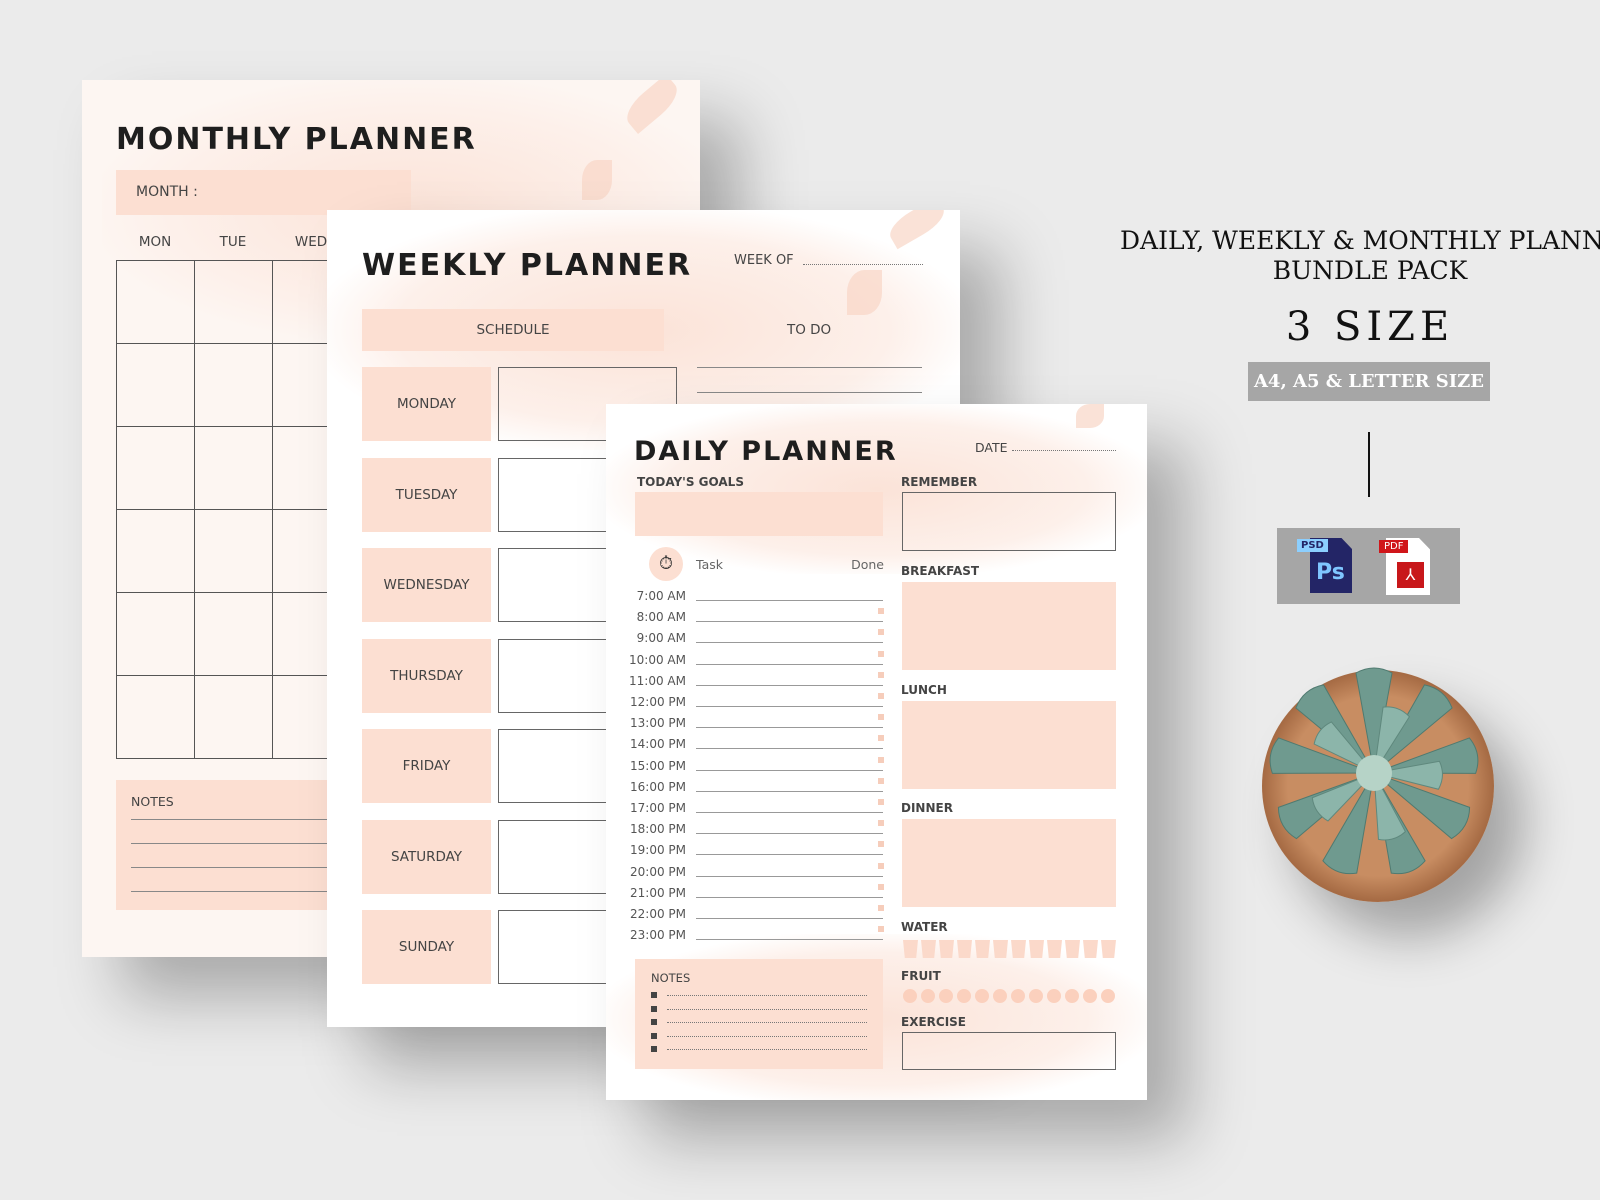  What do you see at coordinates (654, 1008) in the screenshot?
I see `bullet-icon` at bounding box center [654, 1008].